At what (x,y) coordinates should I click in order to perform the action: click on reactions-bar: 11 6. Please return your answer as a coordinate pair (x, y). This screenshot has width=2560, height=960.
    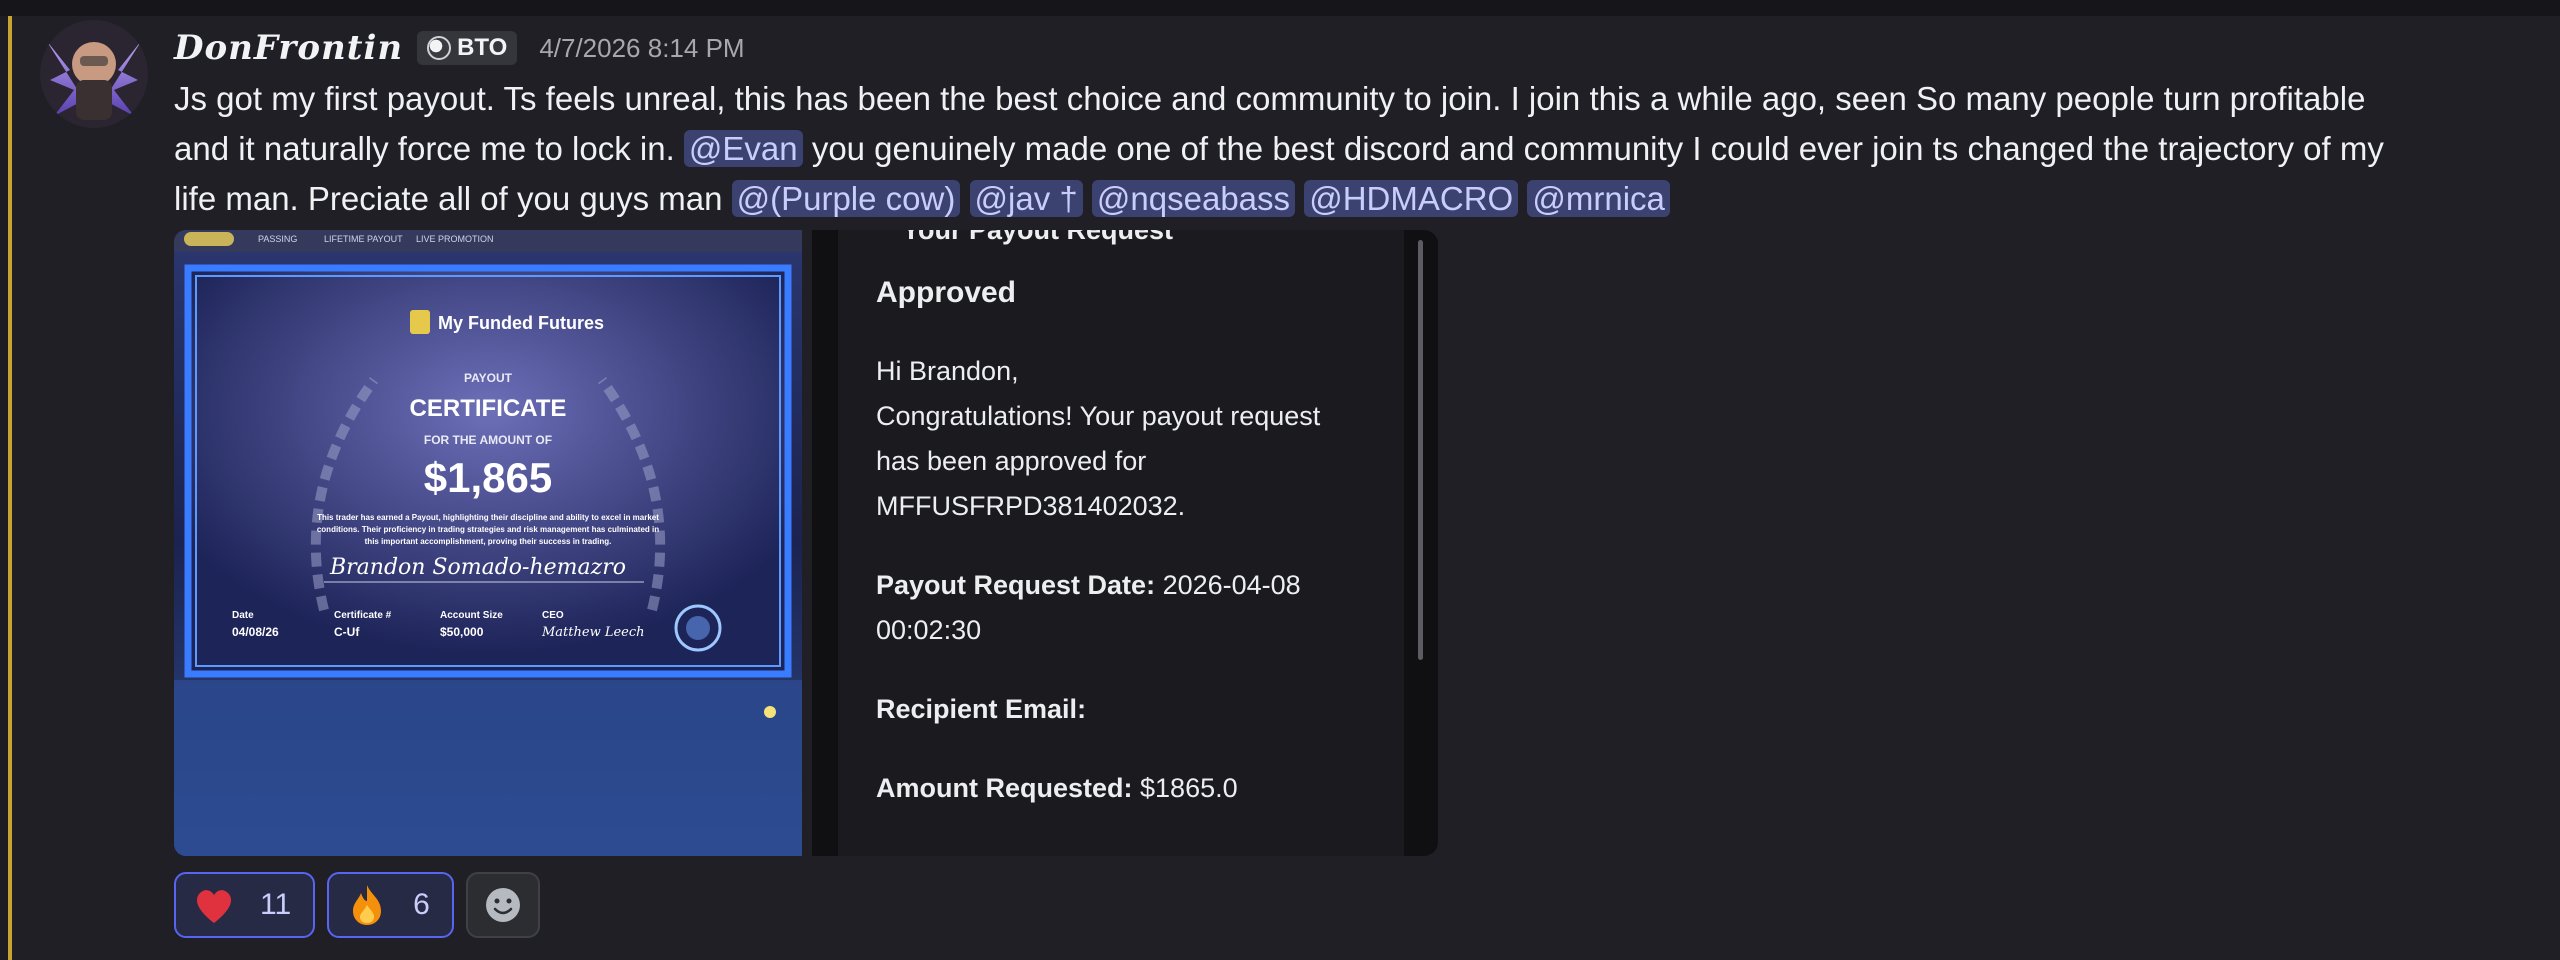
    Looking at the image, I should click on (357, 905).